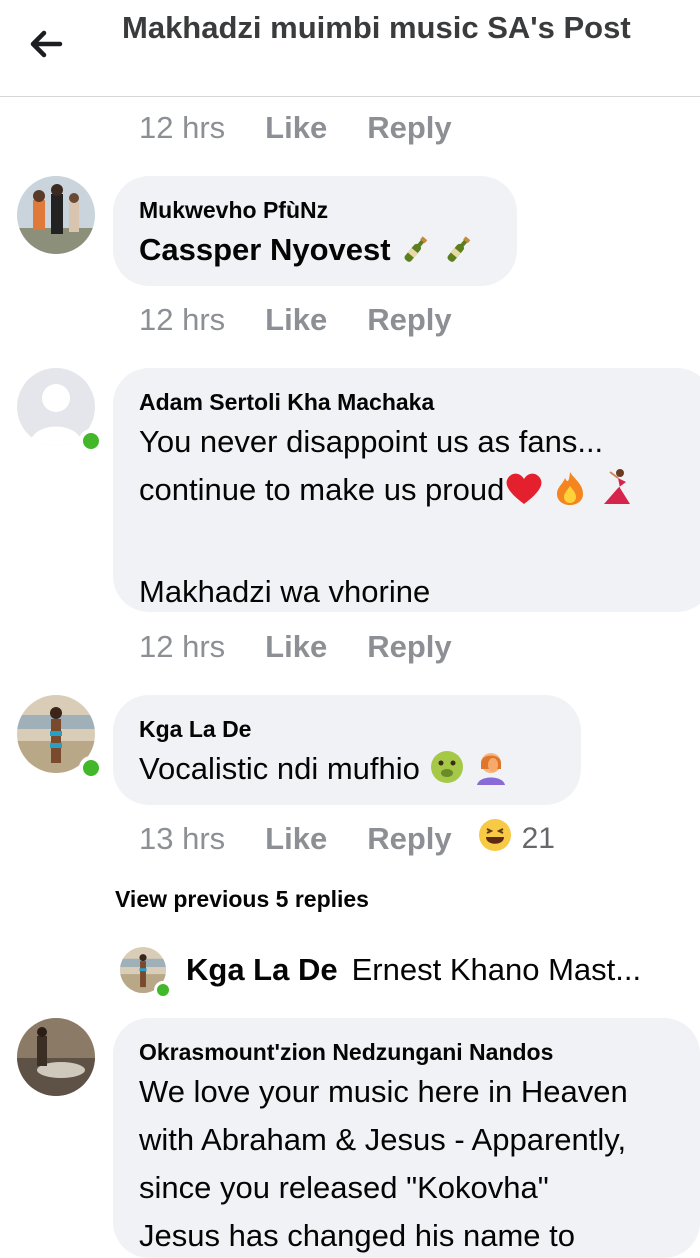  Describe the element at coordinates (262, 970) in the screenshot. I see `reply-author: Kga La De` at that location.